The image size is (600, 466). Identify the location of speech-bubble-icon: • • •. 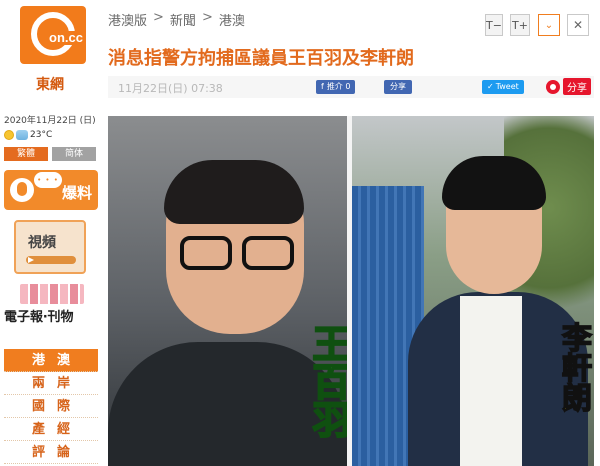
(48, 180).